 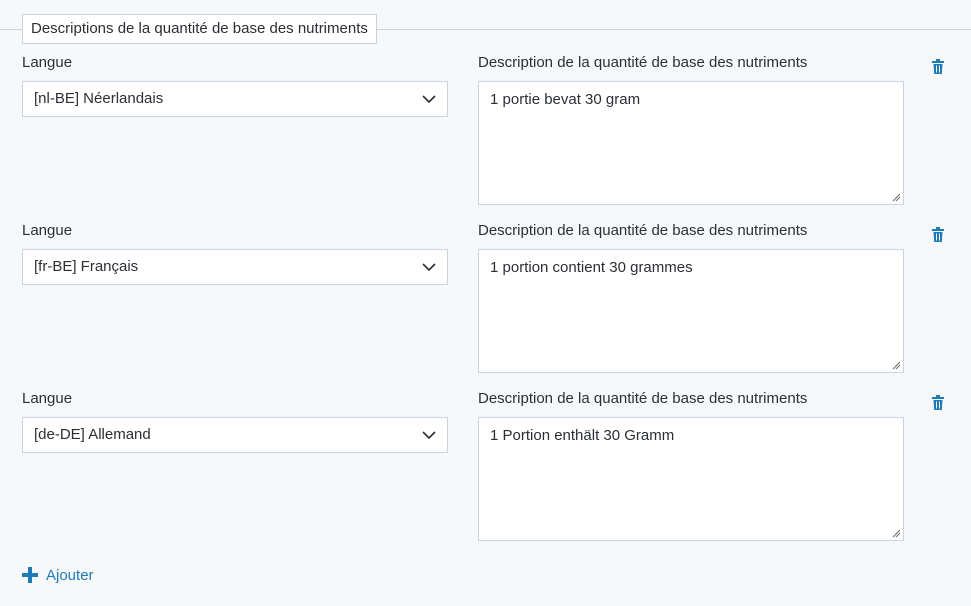 I want to click on language-select: [nl-BE] Néerlandais, so click(x=235, y=99).